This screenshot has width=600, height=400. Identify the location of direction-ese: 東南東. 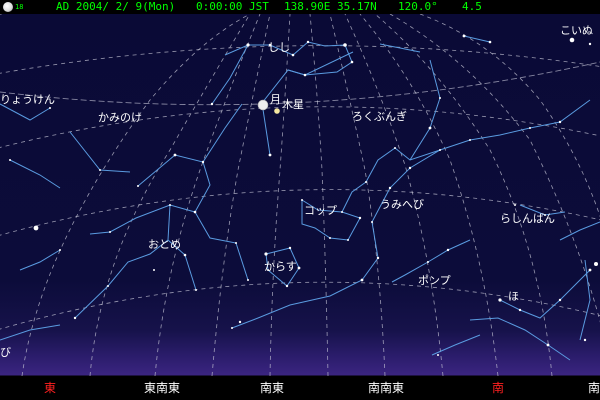
(162, 388).